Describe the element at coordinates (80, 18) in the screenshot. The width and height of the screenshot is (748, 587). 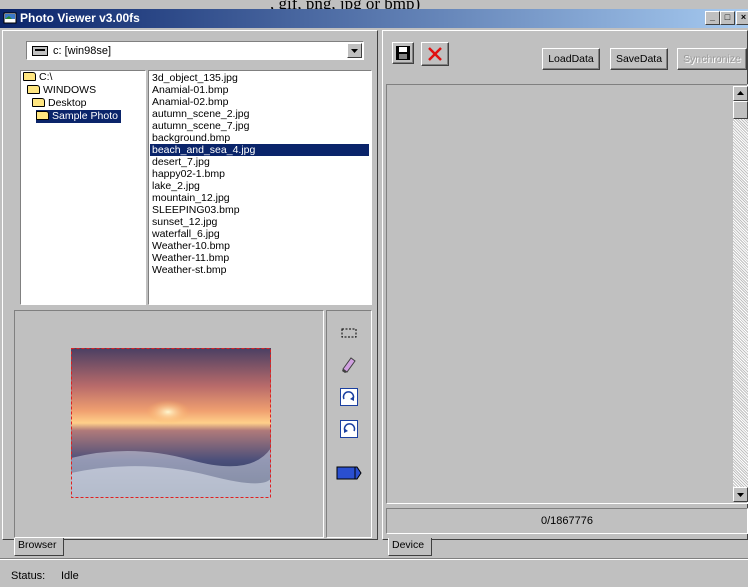
I see `window-title: Photo Viewer v3.00fs` at that location.